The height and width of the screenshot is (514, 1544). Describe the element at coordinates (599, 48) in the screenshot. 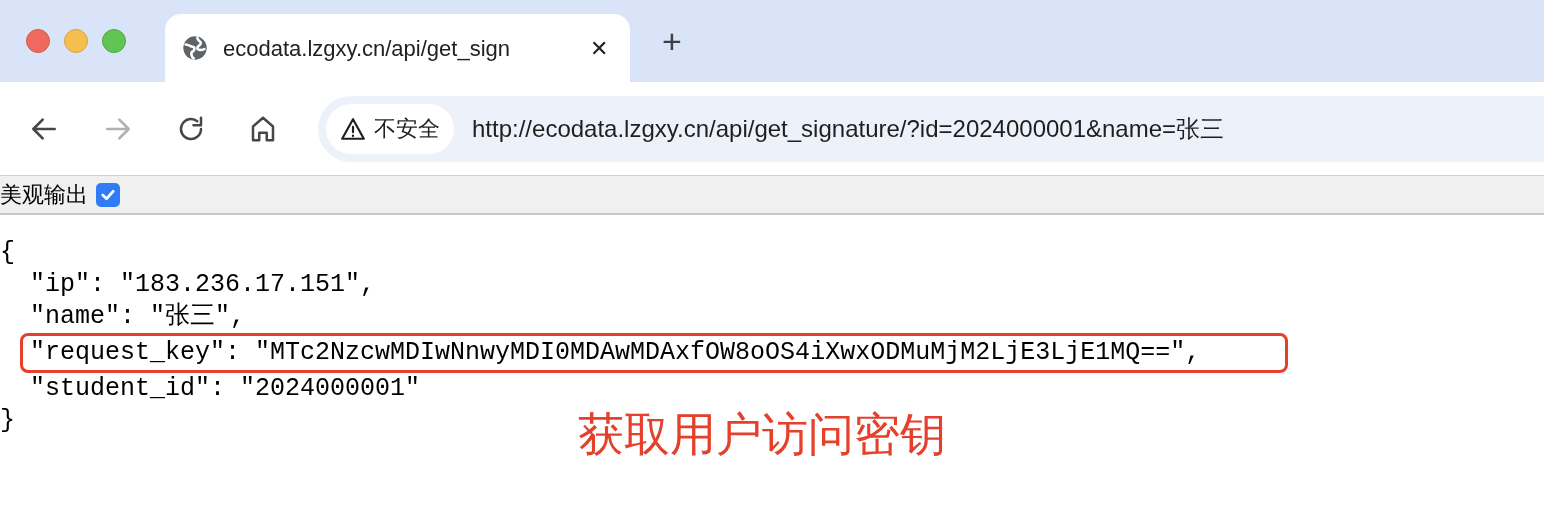

I see `close-tab-button: ✕` at that location.